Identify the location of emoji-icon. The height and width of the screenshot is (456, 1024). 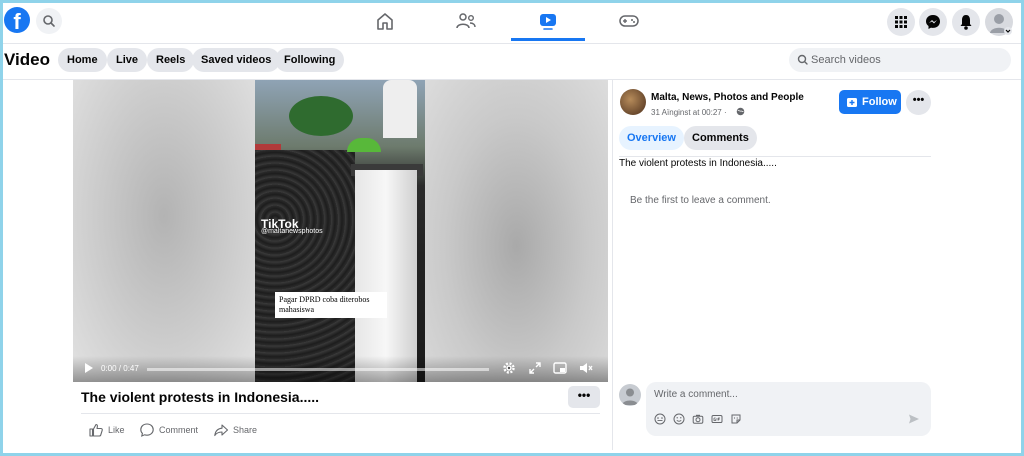
(679, 419).